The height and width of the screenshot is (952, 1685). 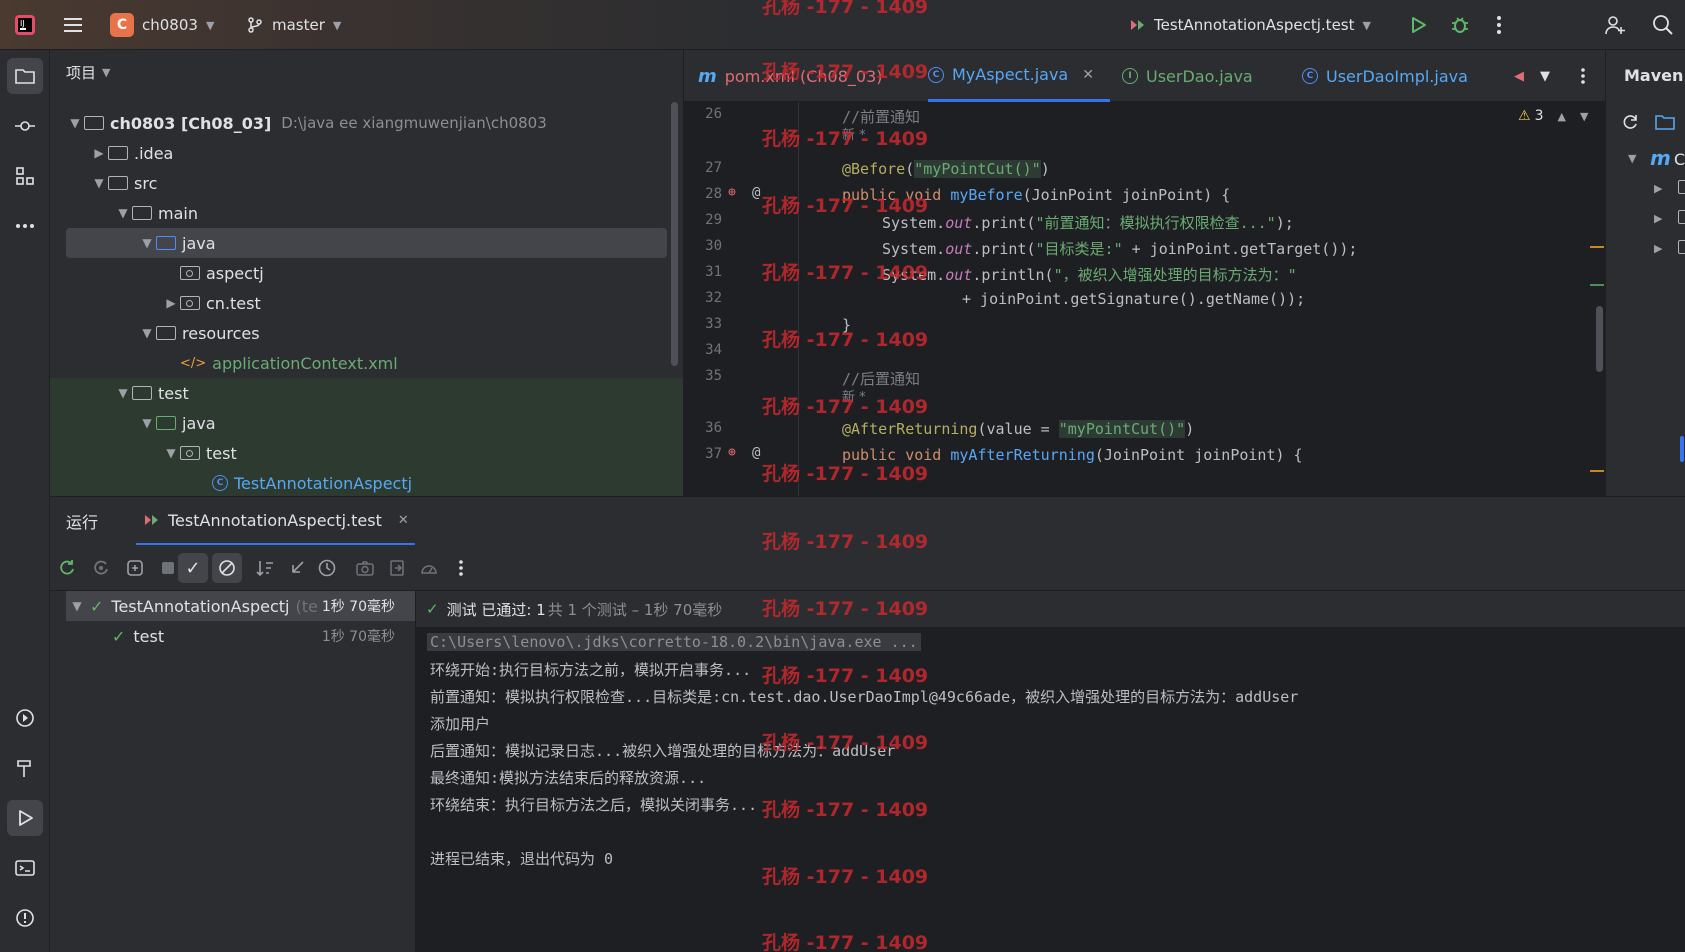 I want to click on export-button, so click(x=397, y=568).